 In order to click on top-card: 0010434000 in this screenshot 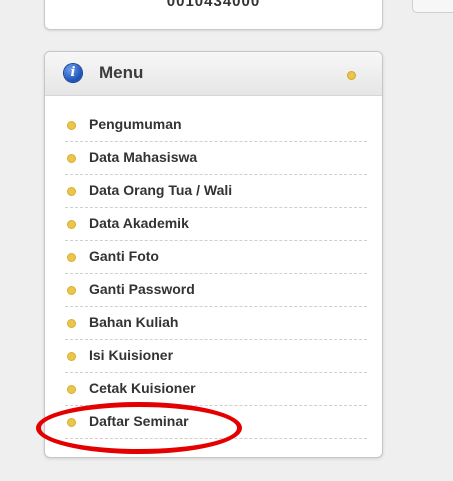, I will do `click(213, 15)`.